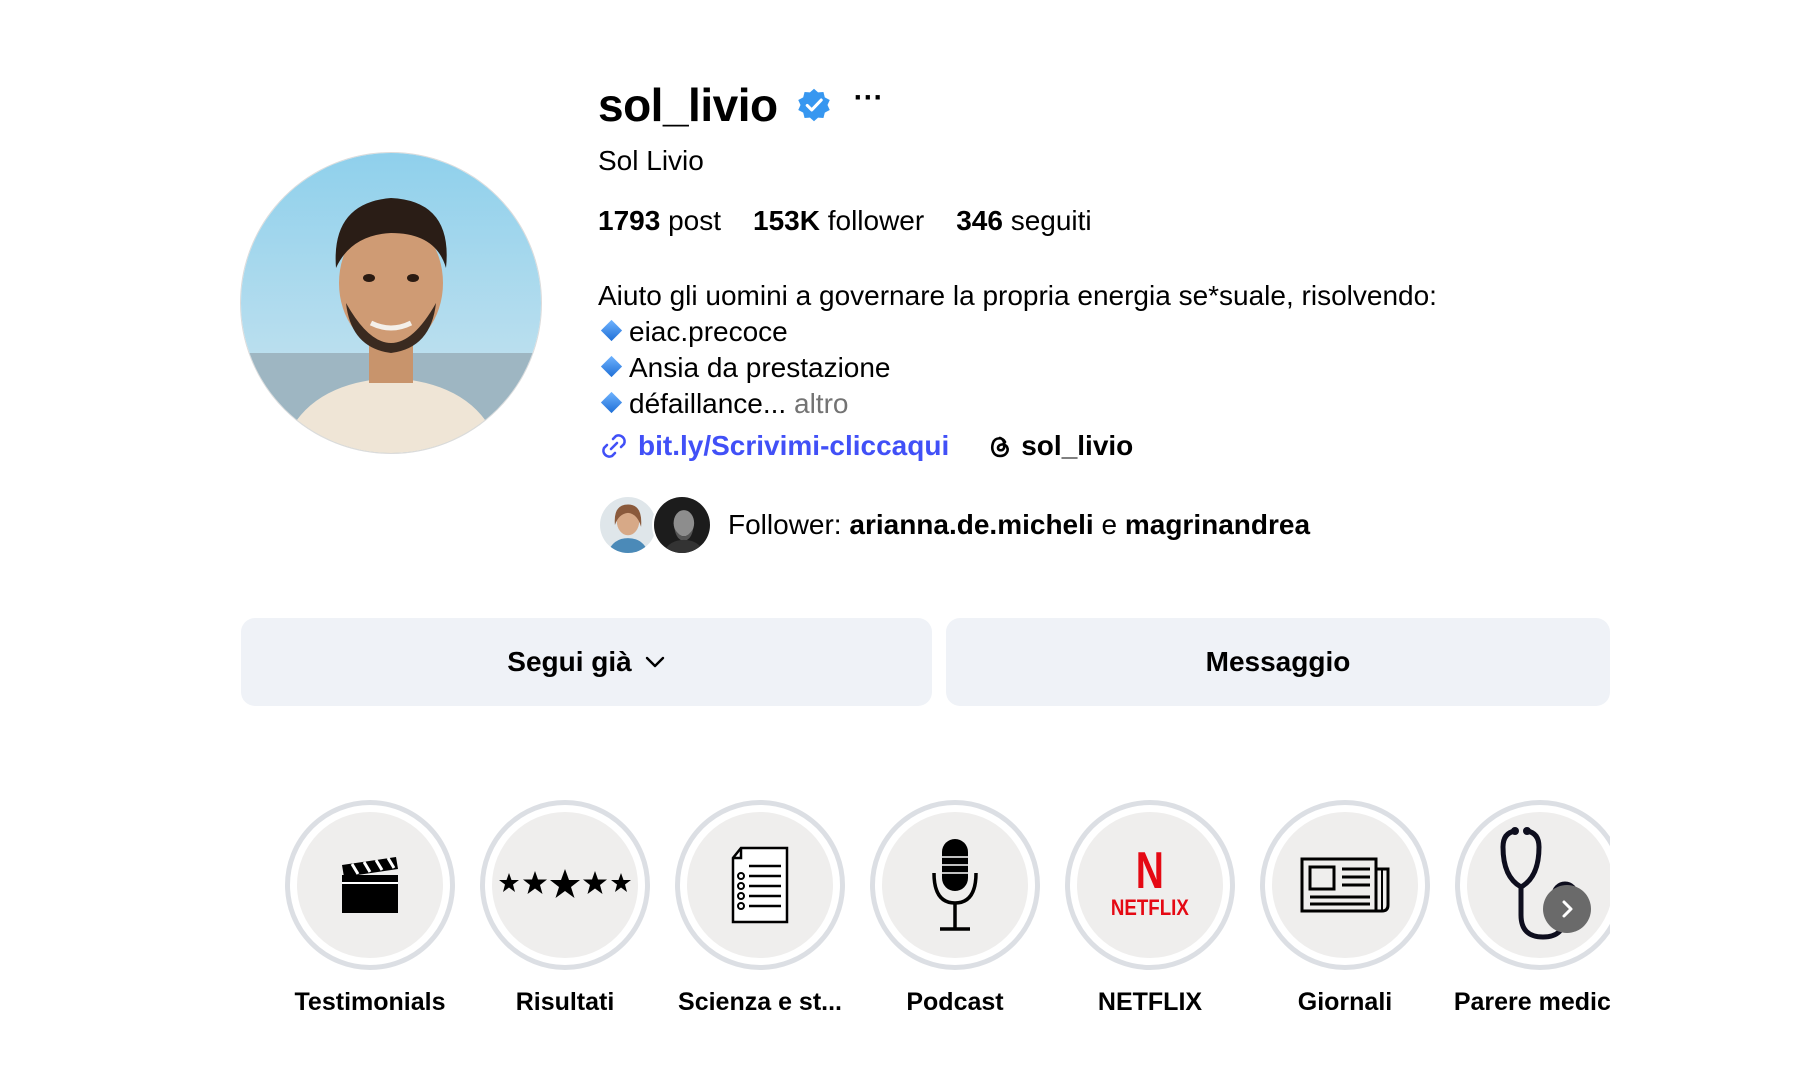  I want to click on highlights-next-button, so click(1567, 909).